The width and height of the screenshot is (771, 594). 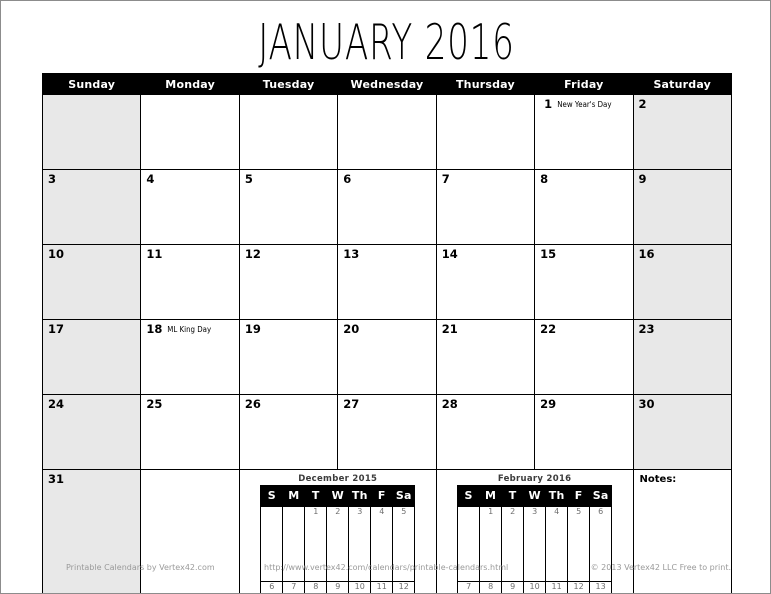 What do you see at coordinates (252, 329) in the screenshot?
I see `day-number: 19` at bounding box center [252, 329].